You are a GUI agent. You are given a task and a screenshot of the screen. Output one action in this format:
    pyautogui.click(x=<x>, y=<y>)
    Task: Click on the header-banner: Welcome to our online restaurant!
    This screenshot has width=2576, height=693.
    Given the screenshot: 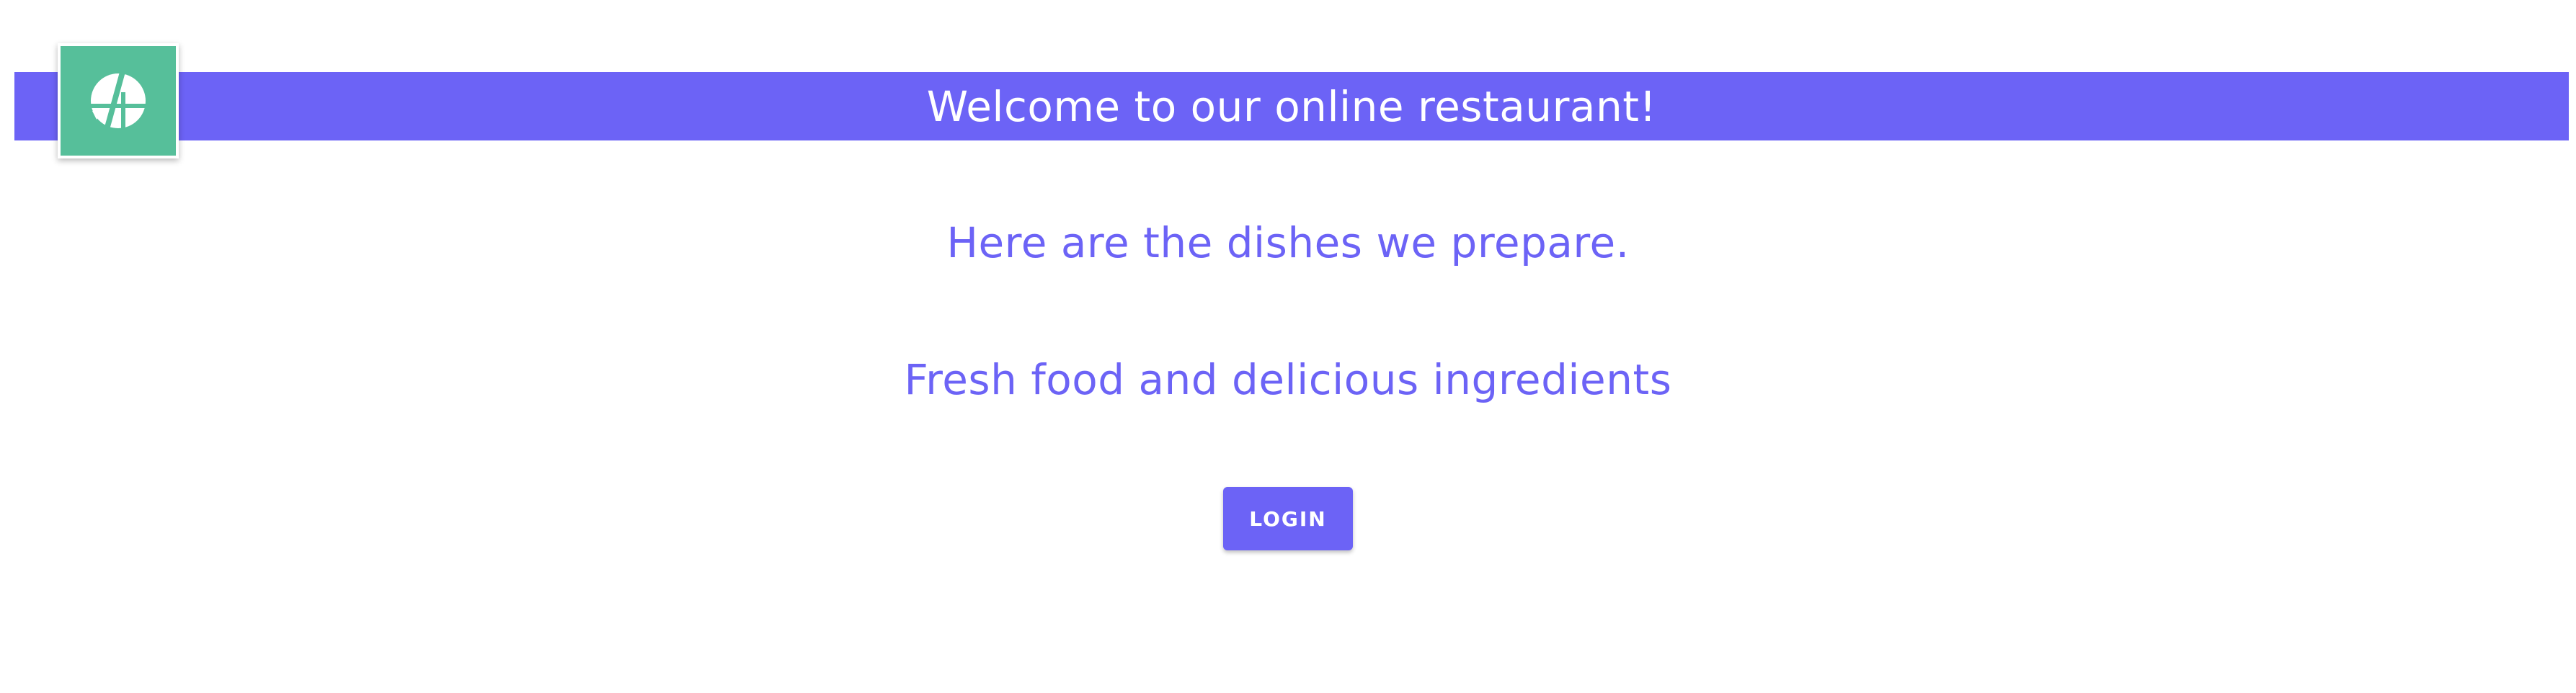 What is the action you would take?
    pyautogui.click(x=1291, y=106)
    